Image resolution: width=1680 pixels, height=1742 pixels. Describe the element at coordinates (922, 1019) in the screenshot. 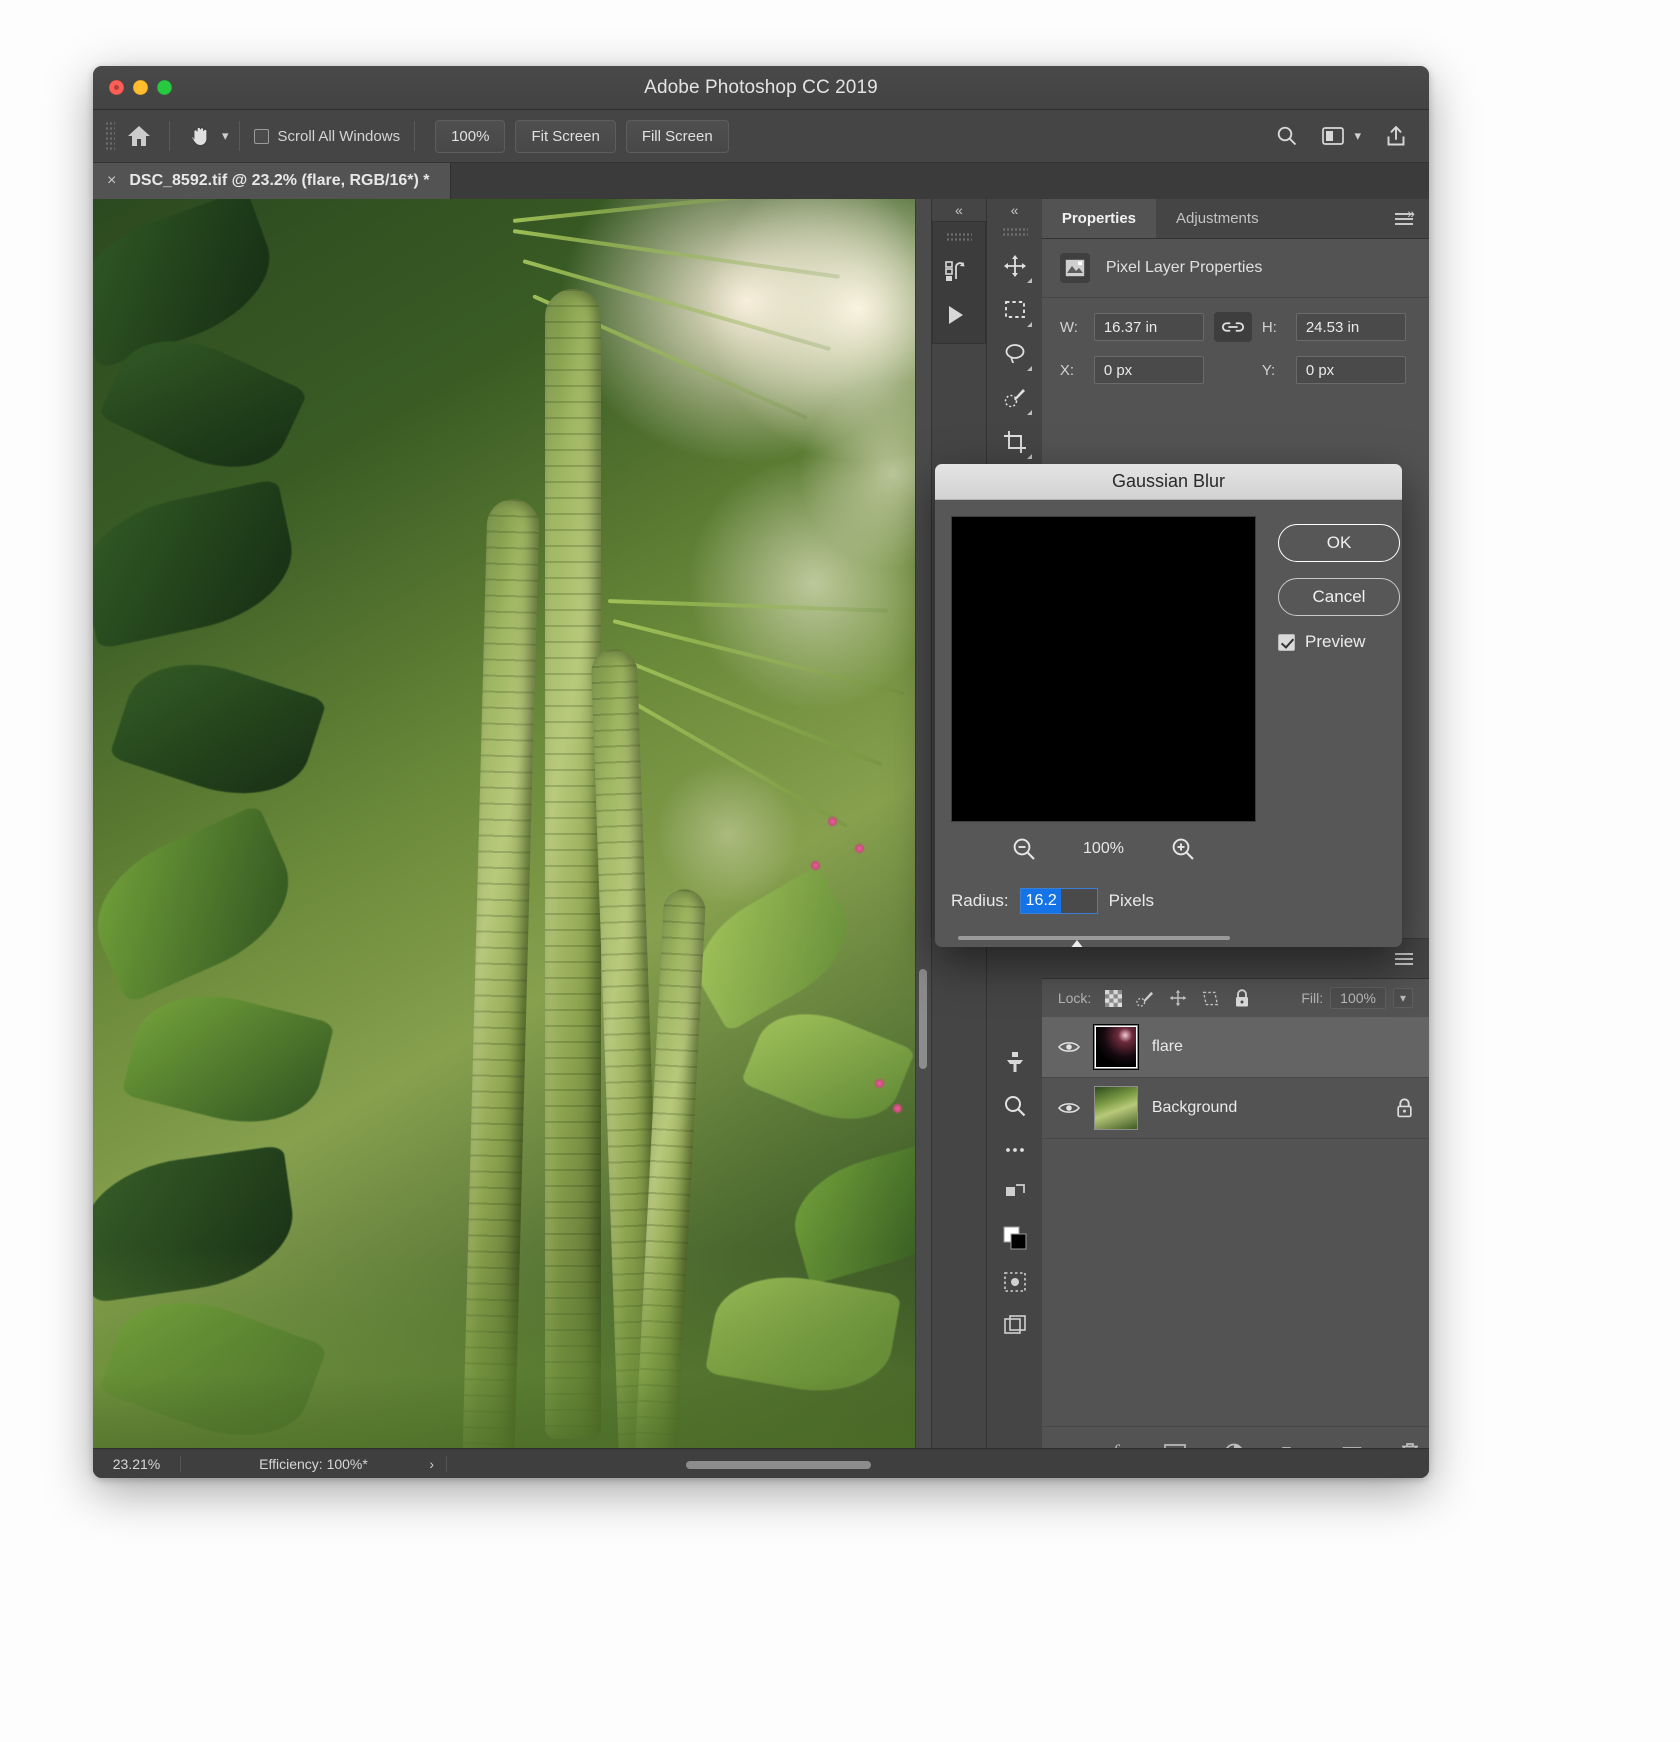

I see `scrollbar-thumb` at that location.